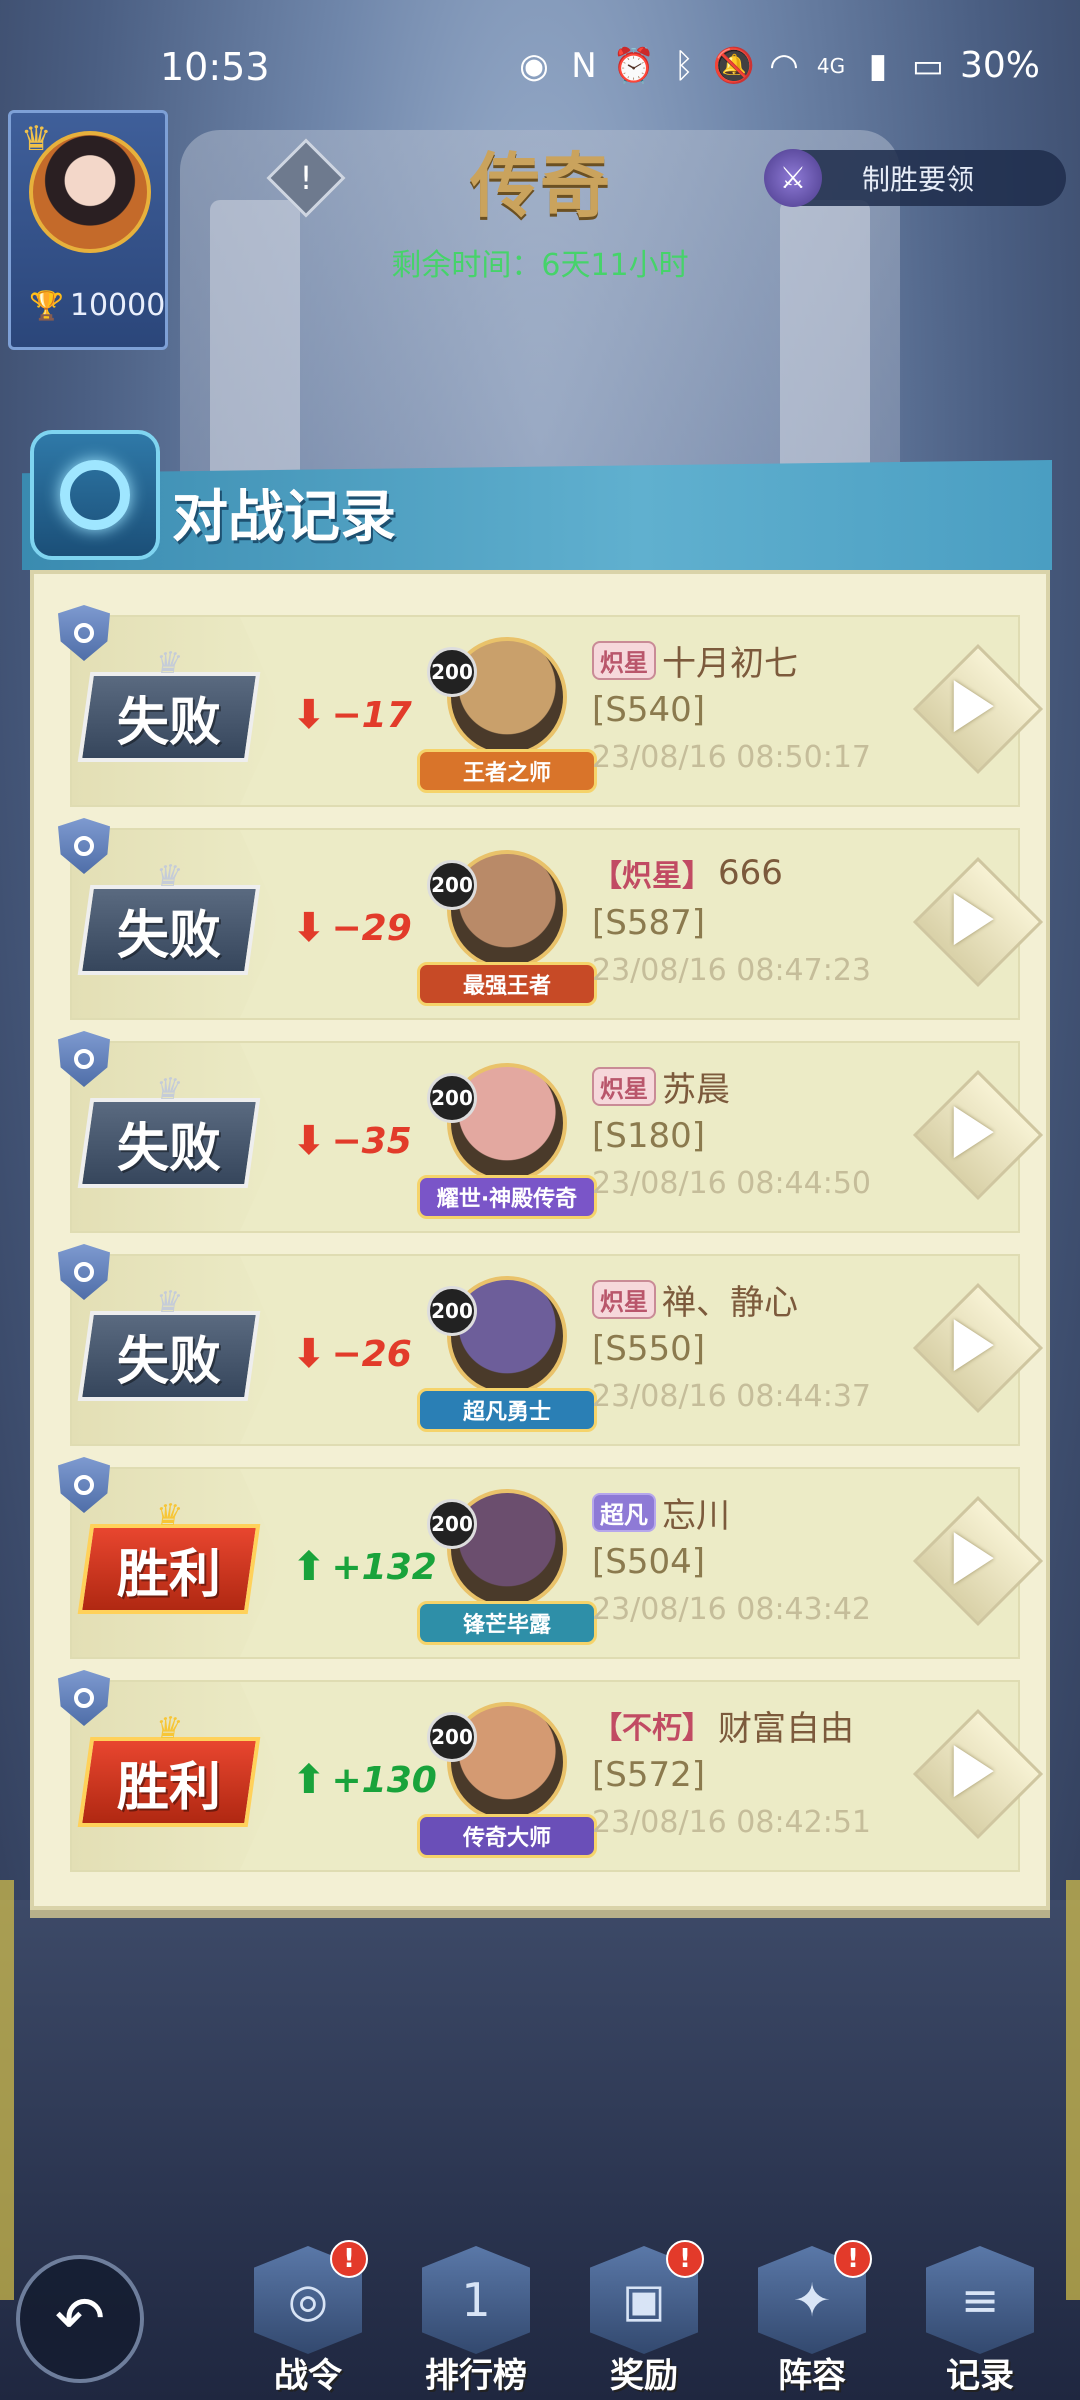 The width and height of the screenshot is (1080, 2400). I want to click on hero-title: 传奇大师, so click(507, 1836).